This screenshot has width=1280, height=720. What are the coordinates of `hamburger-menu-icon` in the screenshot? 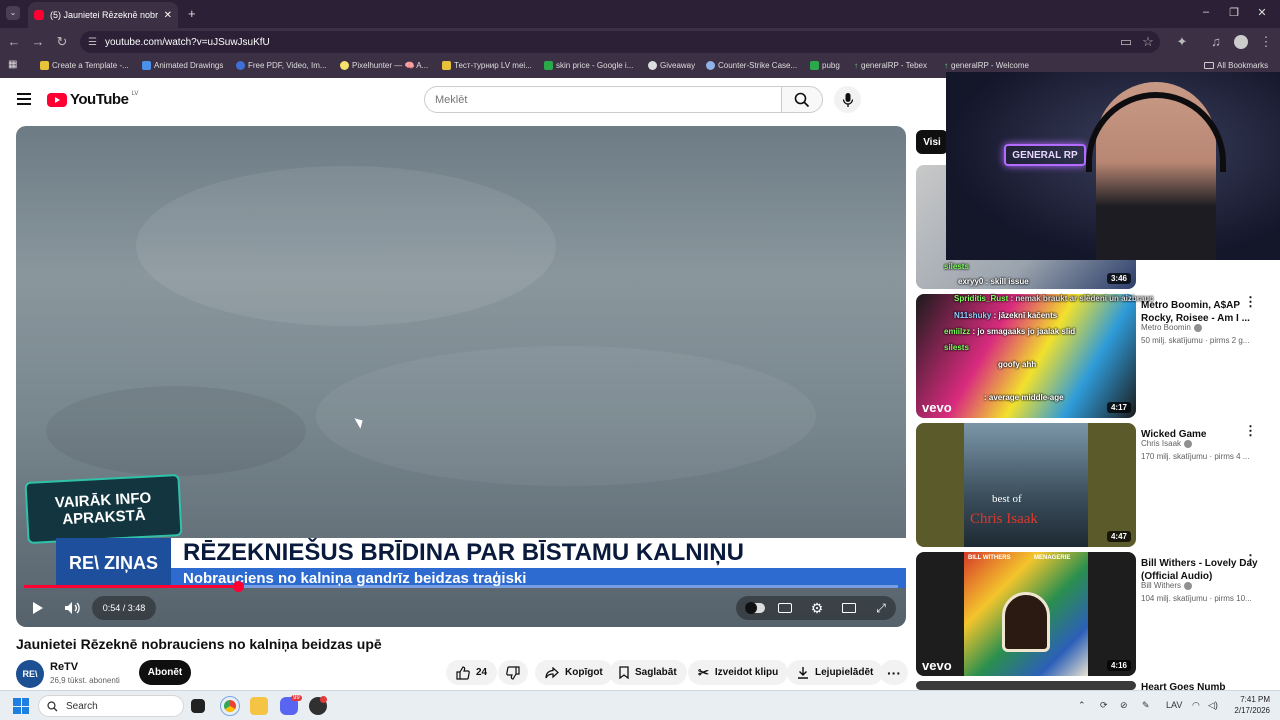 It's located at (24, 99).